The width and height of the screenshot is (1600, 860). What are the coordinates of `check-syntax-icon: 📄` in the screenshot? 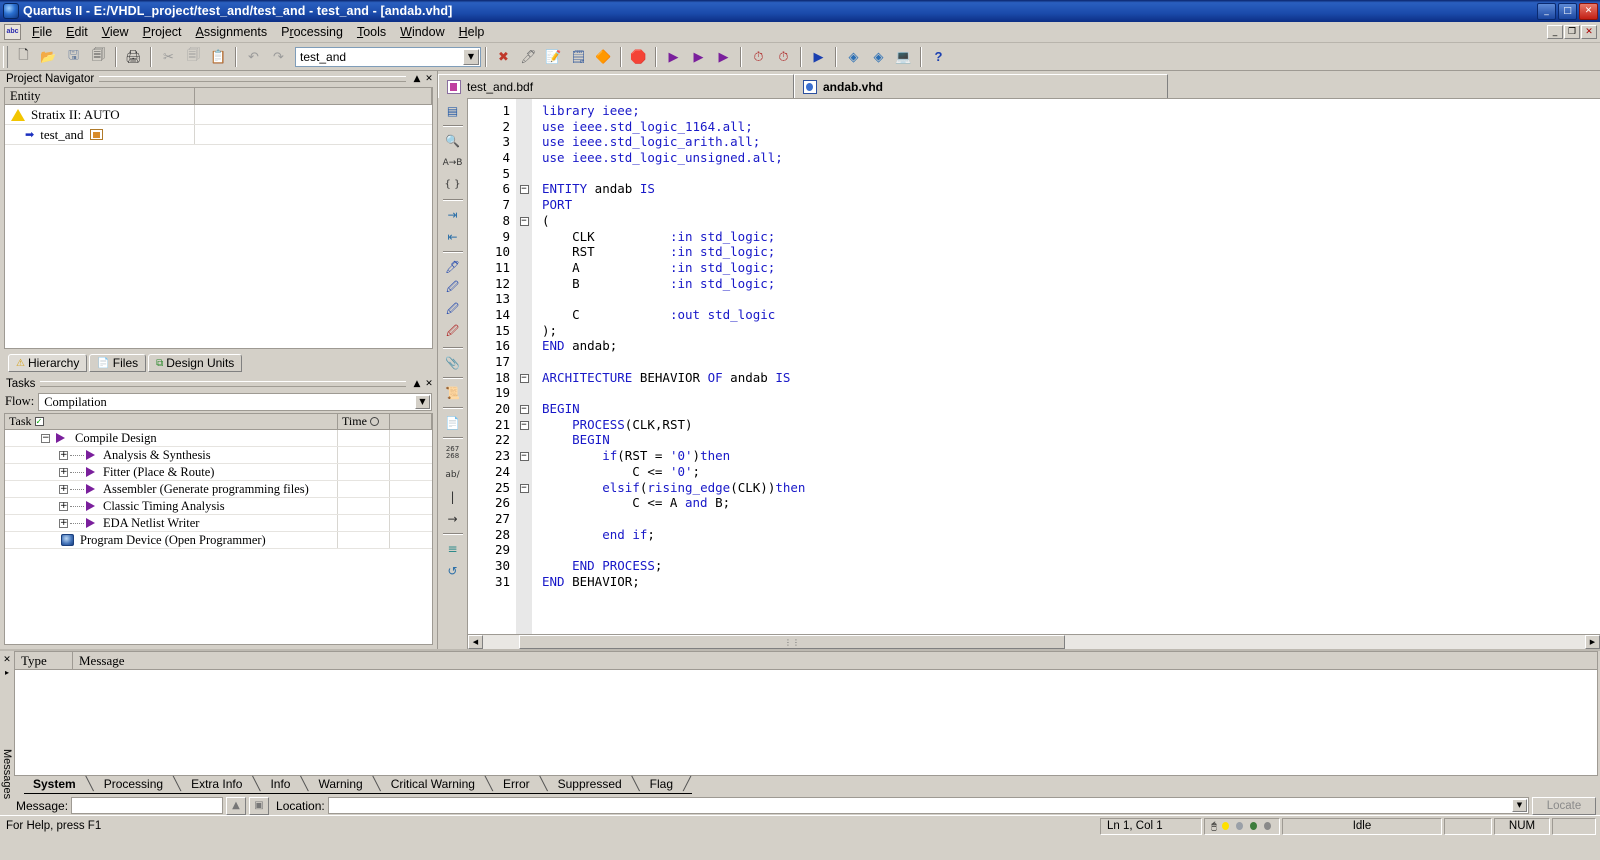 It's located at (453, 422).